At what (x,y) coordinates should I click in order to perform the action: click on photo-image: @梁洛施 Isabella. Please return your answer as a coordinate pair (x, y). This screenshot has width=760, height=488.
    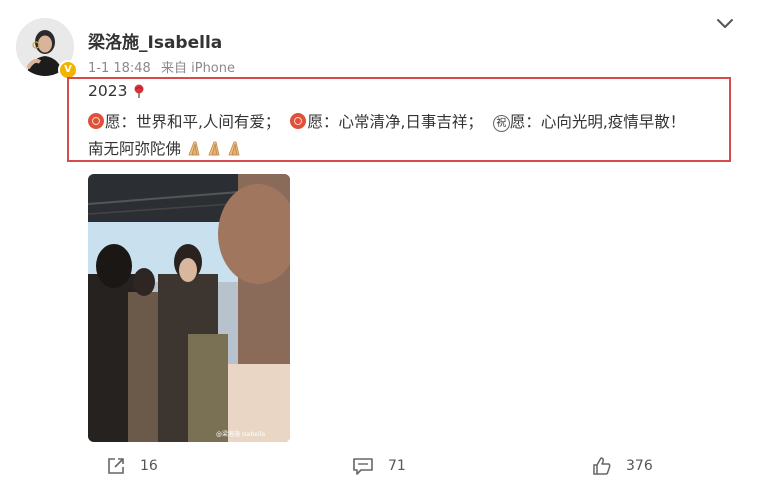
    Looking at the image, I should click on (189, 308).